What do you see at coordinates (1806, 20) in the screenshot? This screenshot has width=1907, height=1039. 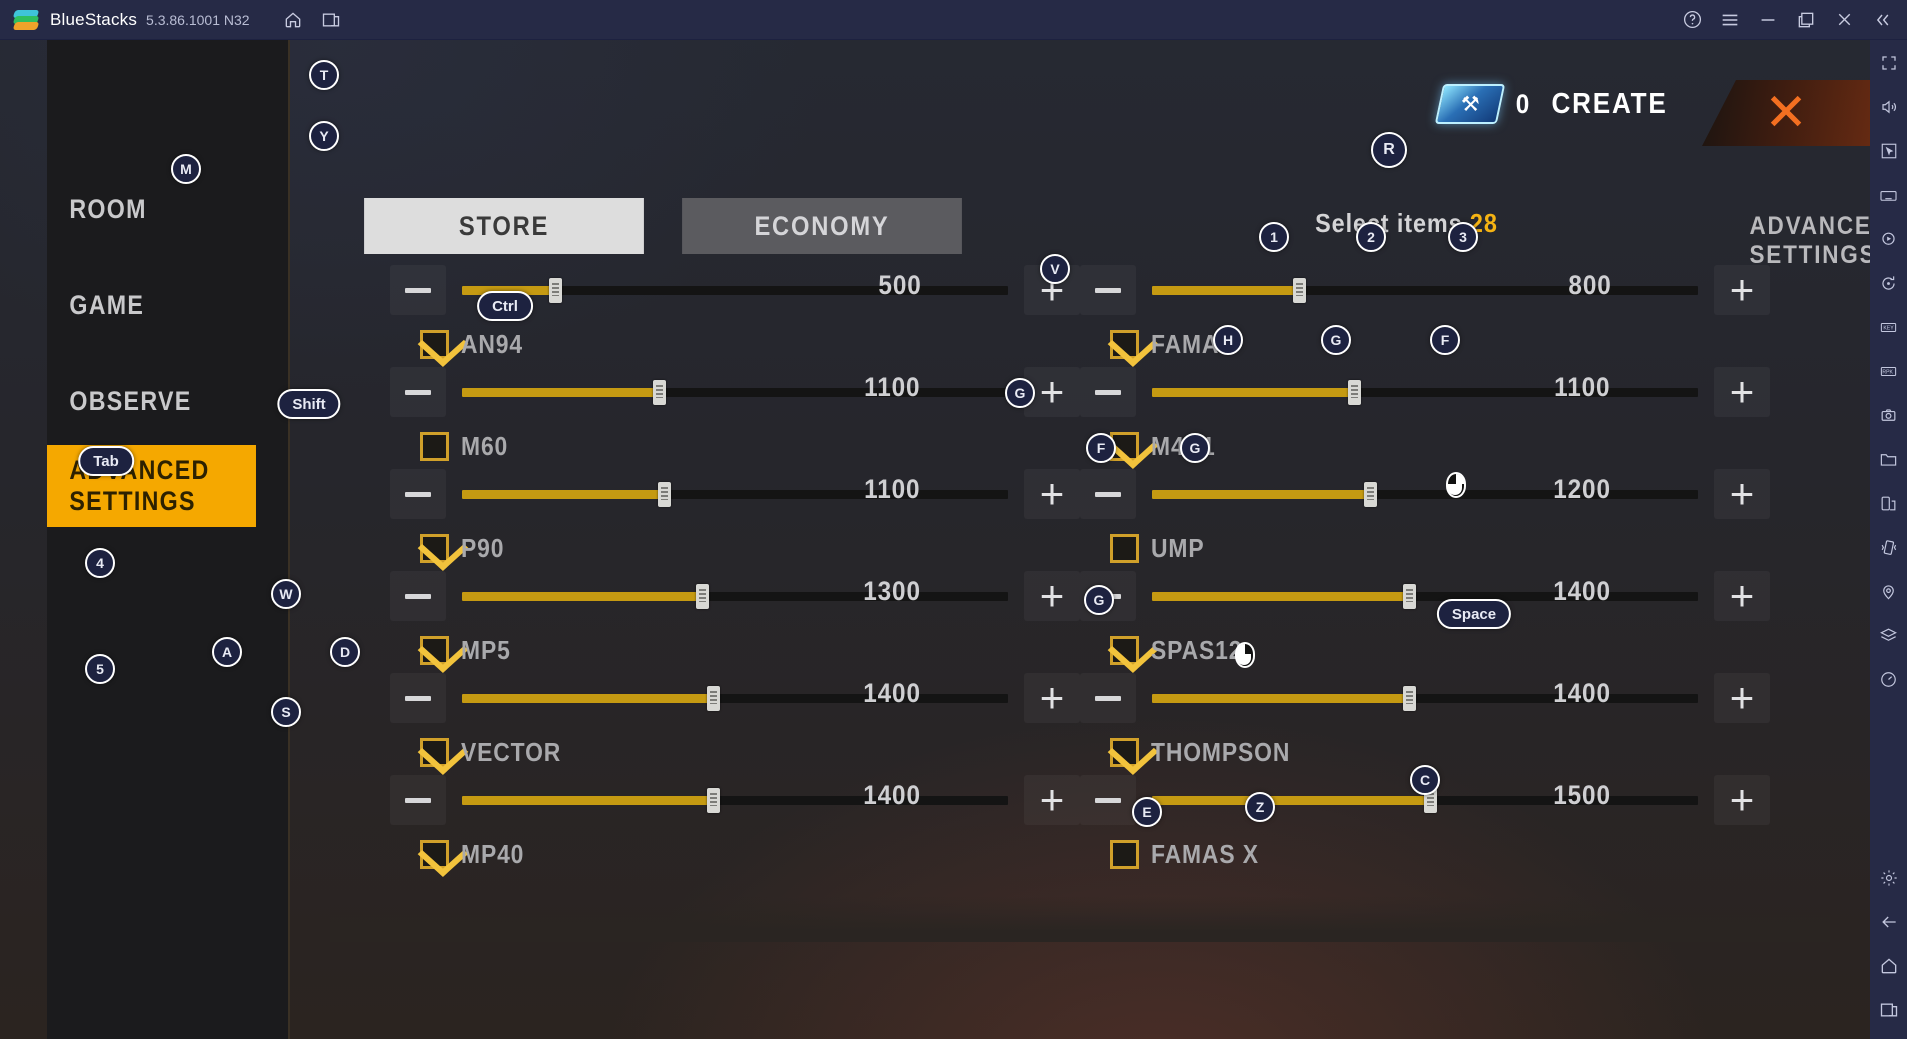 I see `maximize-icon` at bounding box center [1806, 20].